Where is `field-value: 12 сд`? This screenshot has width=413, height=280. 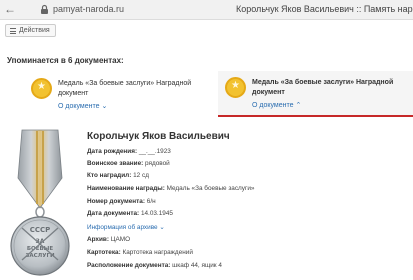
field-value: 12 сд is located at coordinates (141, 175).